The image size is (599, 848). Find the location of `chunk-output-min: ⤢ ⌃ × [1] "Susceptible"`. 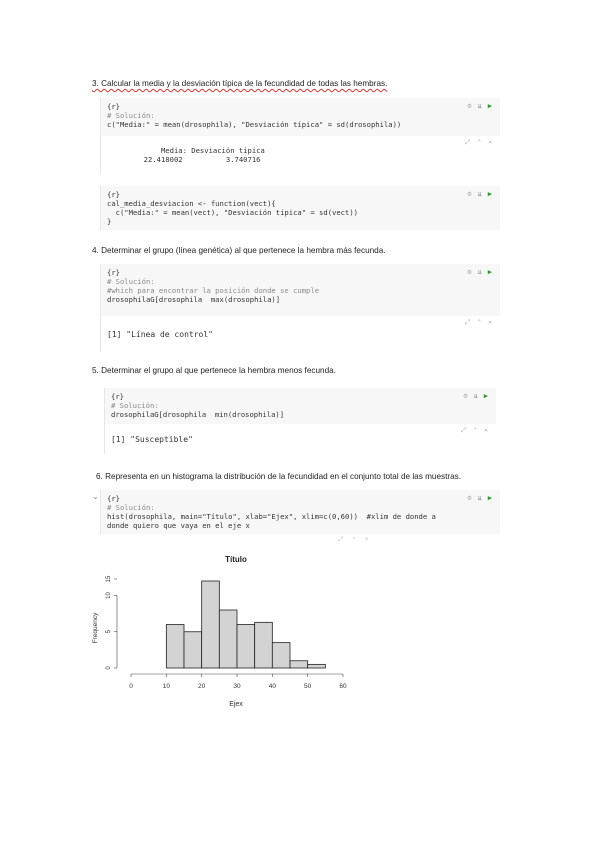

chunk-output-min: ⤢ ⌃ × [1] "Susceptible" is located at coordinates (300, 439).